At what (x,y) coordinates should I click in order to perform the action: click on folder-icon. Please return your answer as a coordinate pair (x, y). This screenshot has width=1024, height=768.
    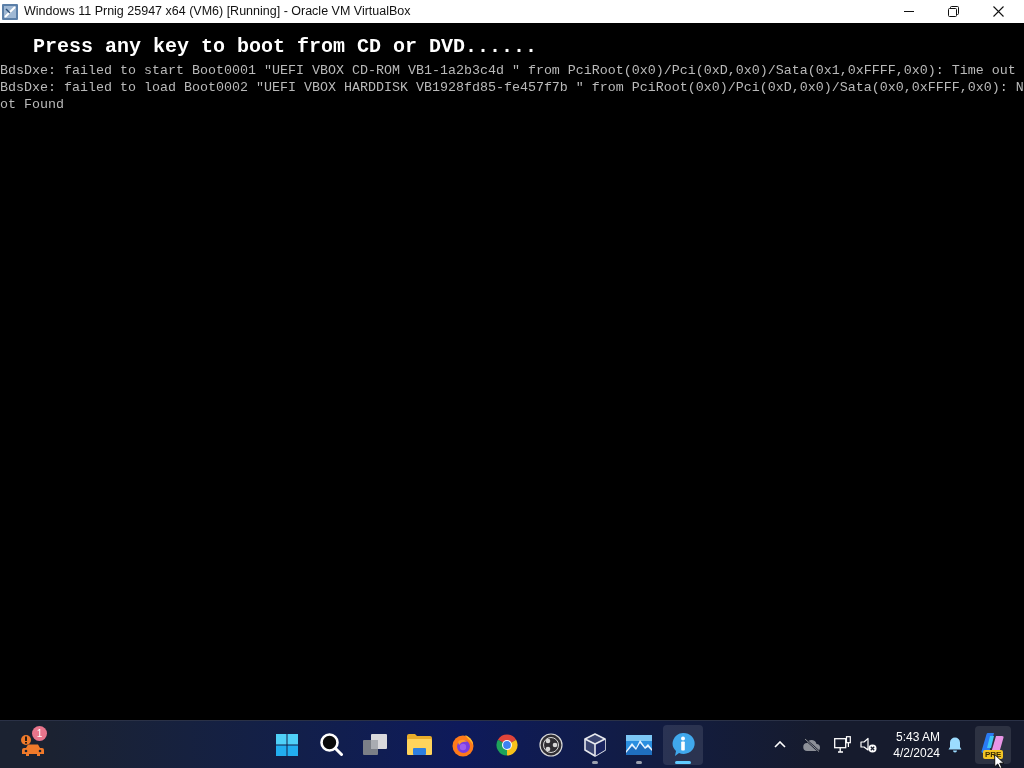
    Looking at the image, I should click on (419, 744).